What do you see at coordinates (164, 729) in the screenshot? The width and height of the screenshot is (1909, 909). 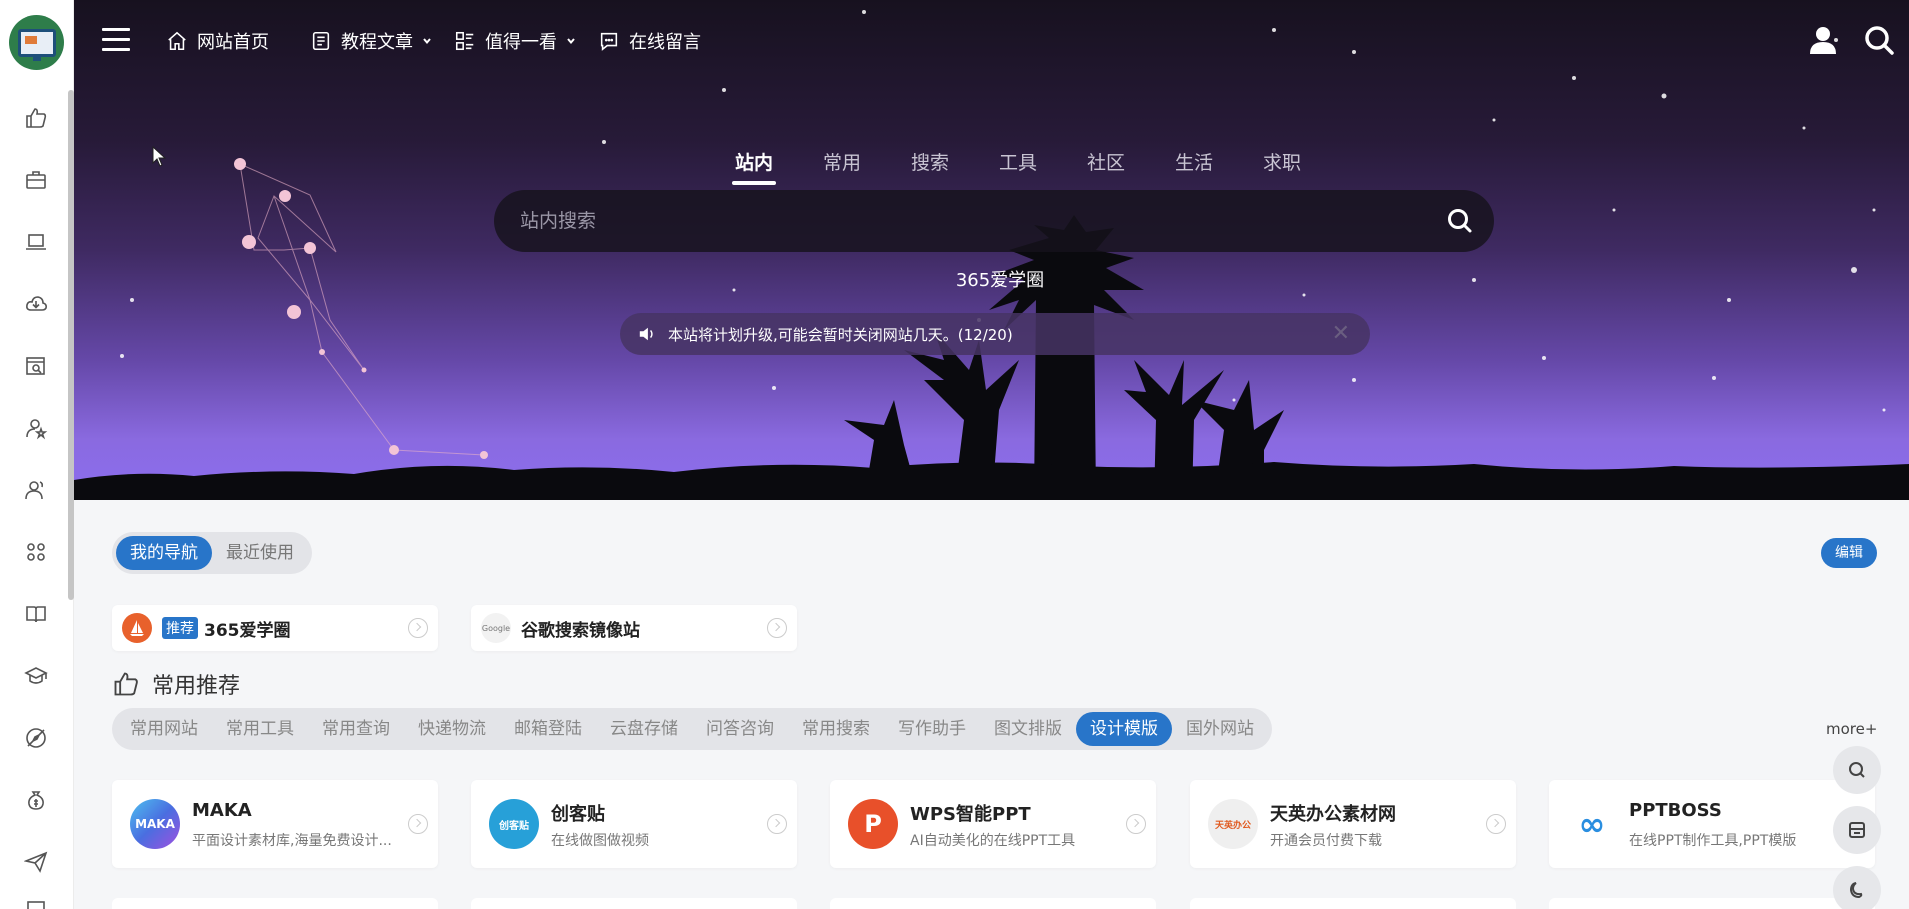 I see `tab-common-sites: 常用网站` at bounding box center [164, 729].